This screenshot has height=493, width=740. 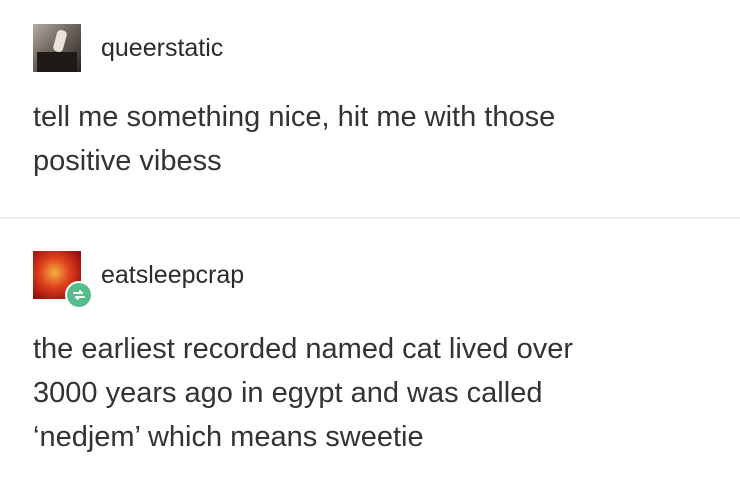 What do you see at coordinates (79, 295) in the screenshot?
I see `reblog-icon` at bounding box center [79, 295].